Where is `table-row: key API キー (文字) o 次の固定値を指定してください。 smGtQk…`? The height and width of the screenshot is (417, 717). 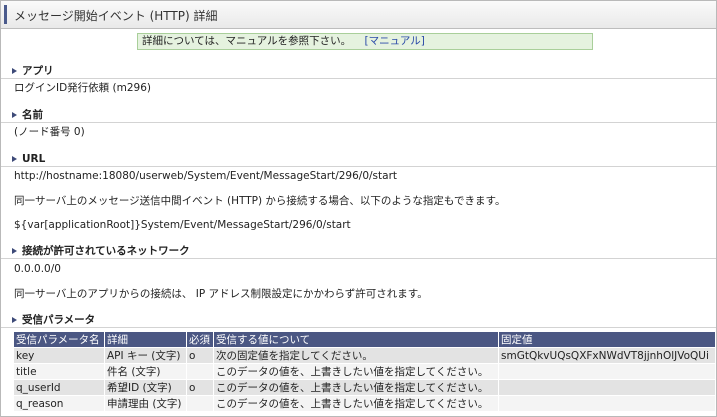 table-row: key API キー (文字) o 次の固定値を指定してください。 smGtQk… is located at coordinates (364, 355).